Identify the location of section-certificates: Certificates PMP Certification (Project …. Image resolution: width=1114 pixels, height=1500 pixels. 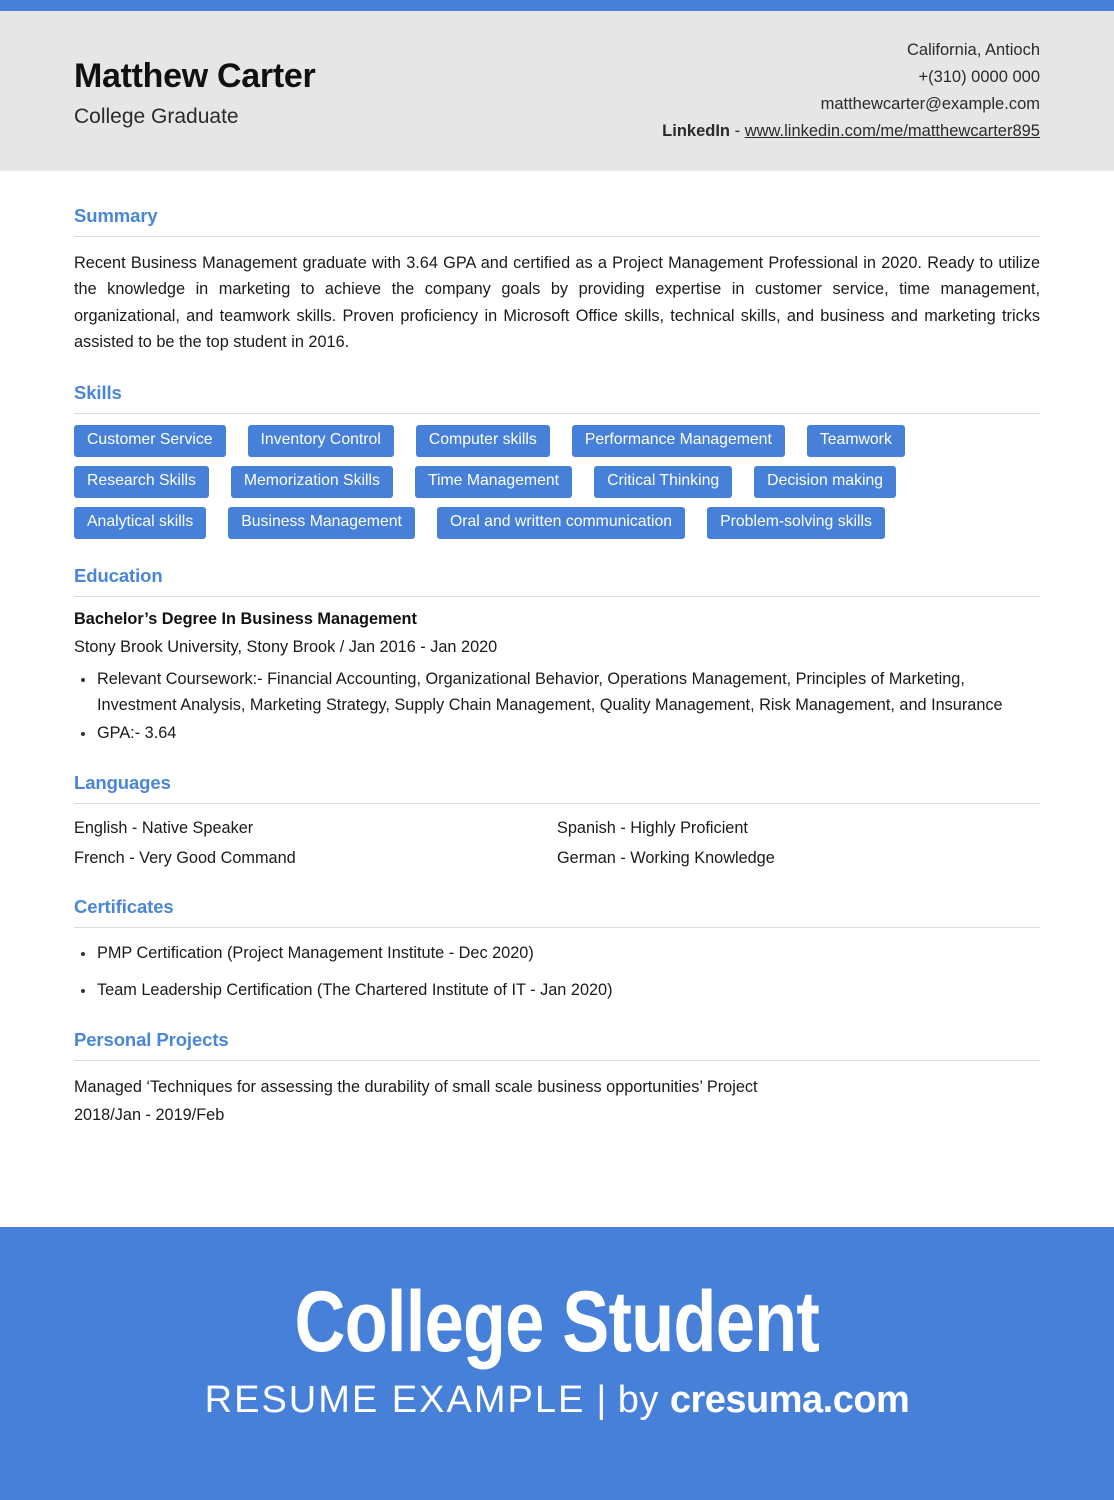
(557, 949).